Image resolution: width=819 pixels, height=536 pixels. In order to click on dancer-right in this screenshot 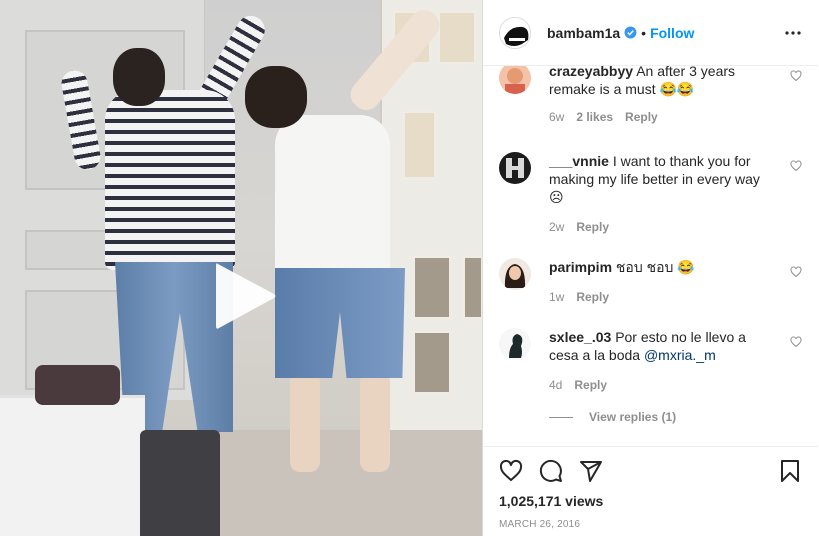, I will do `click(332, 200)`.